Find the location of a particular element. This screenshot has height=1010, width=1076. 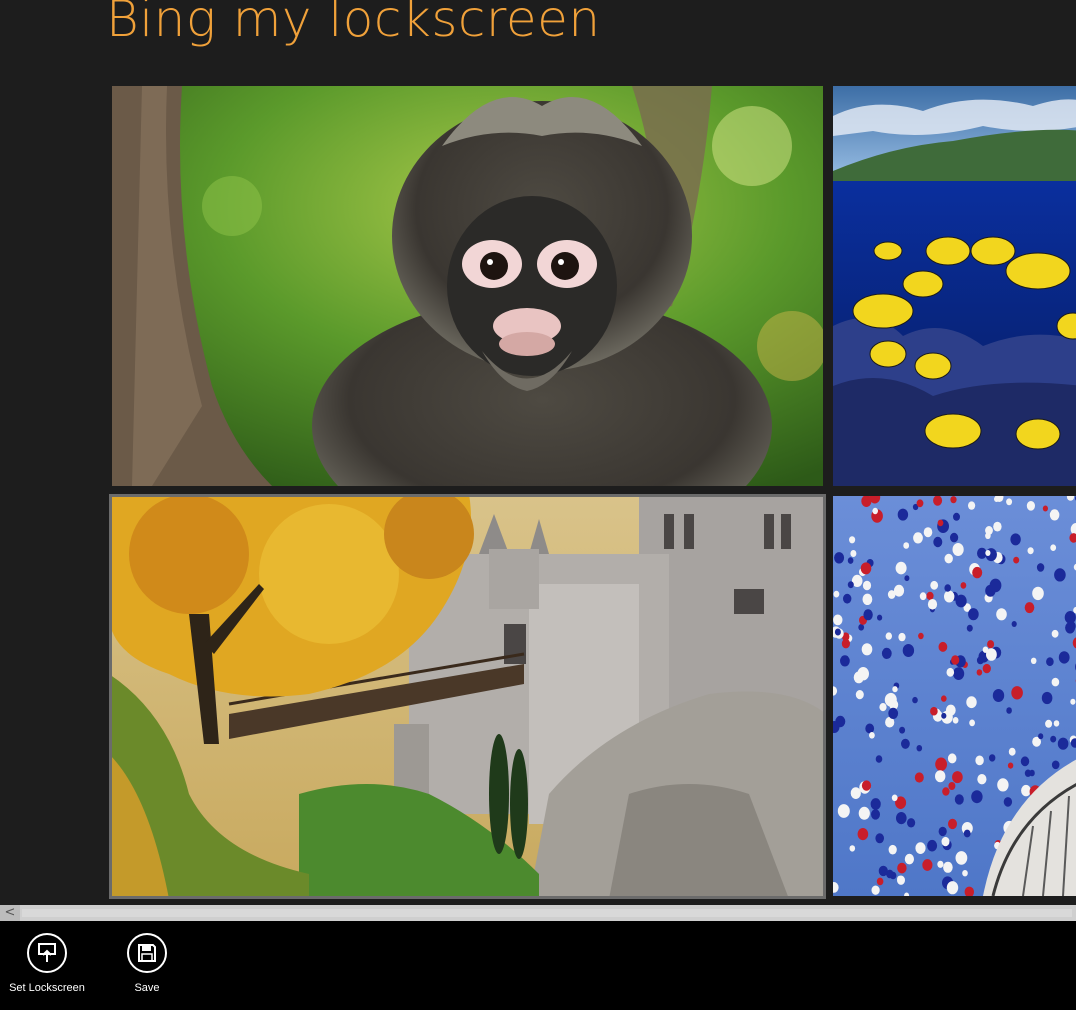

set-lockscreen-button: Set Lockscreen is located at coordinates (47, 963).